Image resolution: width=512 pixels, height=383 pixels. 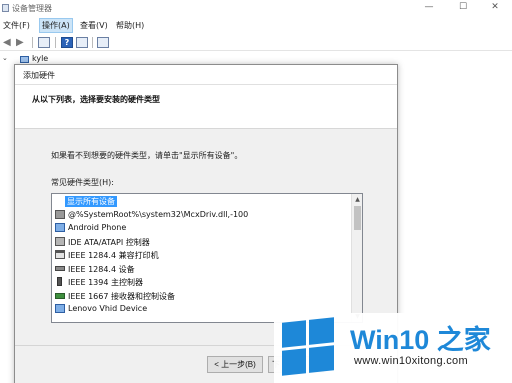 What do you see at coordinates (40, 58) in the screenshot?
I see `tree-root-label: kyle` at bounding box center [40, 58].